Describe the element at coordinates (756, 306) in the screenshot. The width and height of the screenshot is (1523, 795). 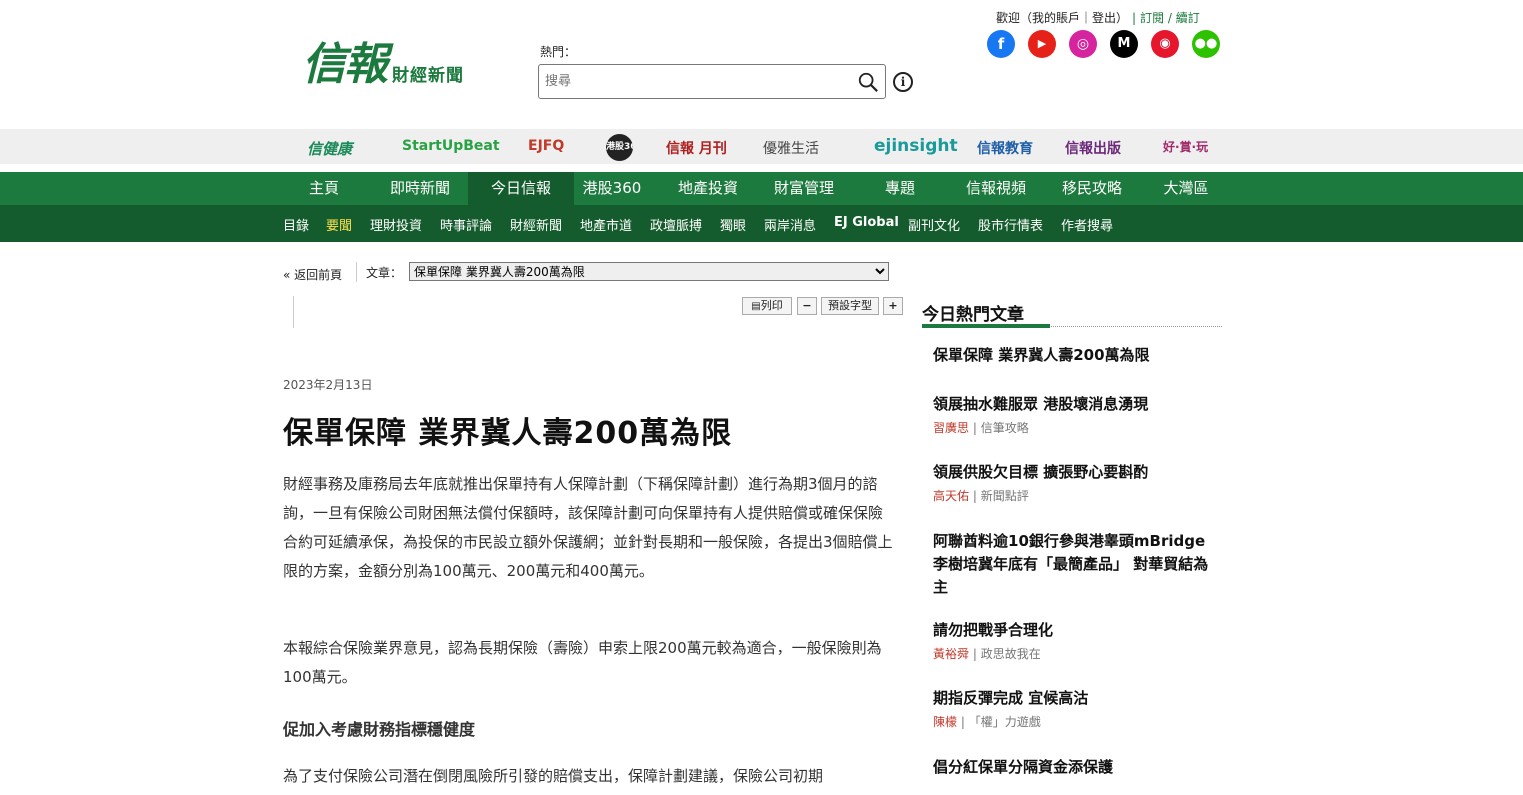
I see `print-icon: ▤` at that location.